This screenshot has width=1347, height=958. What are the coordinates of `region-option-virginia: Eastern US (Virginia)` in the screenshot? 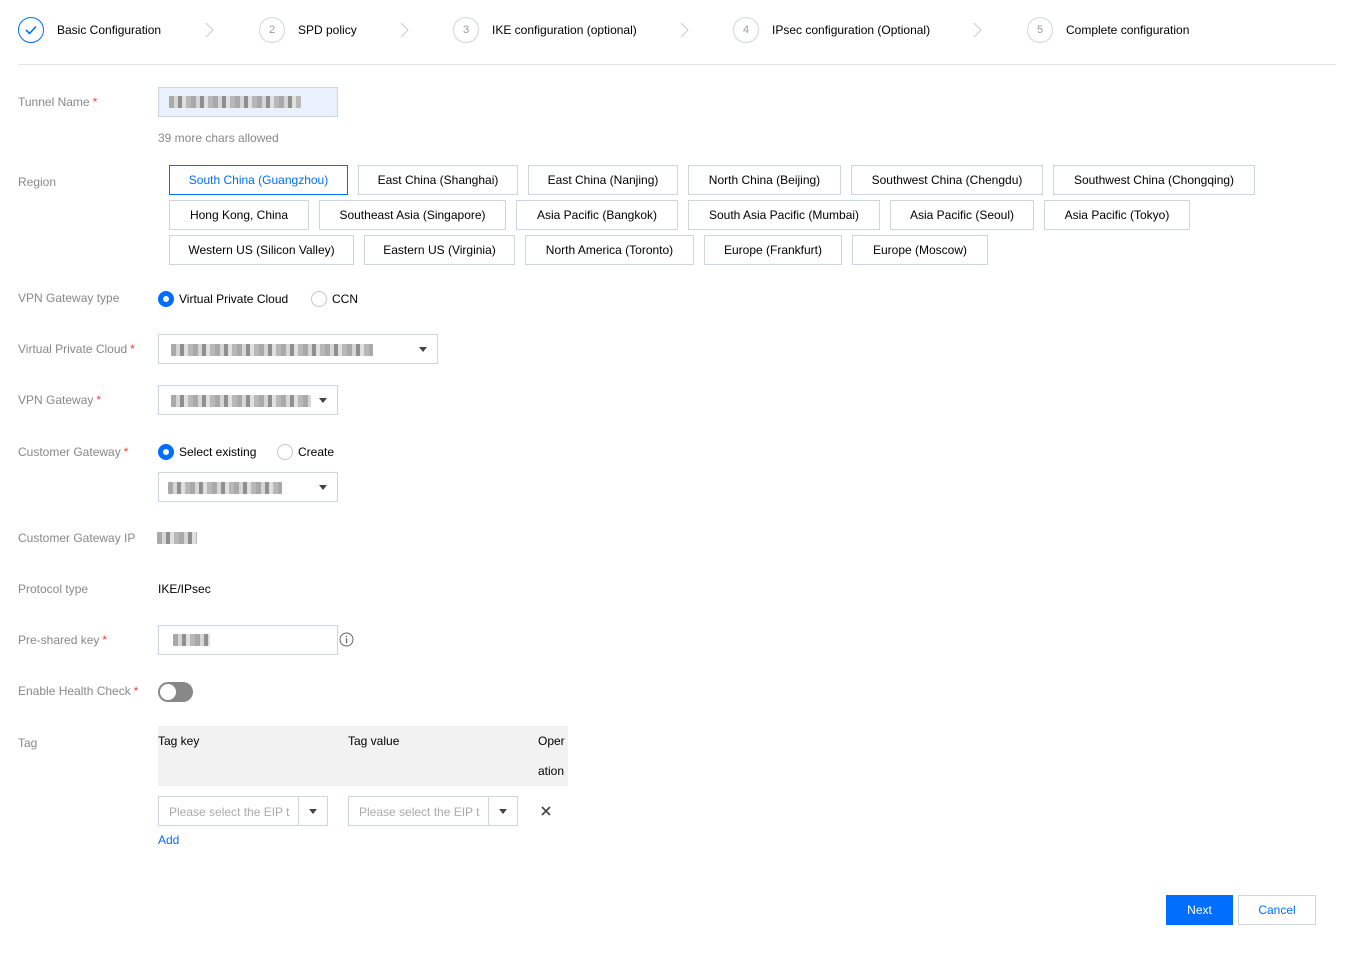 It's located at (439, 250).